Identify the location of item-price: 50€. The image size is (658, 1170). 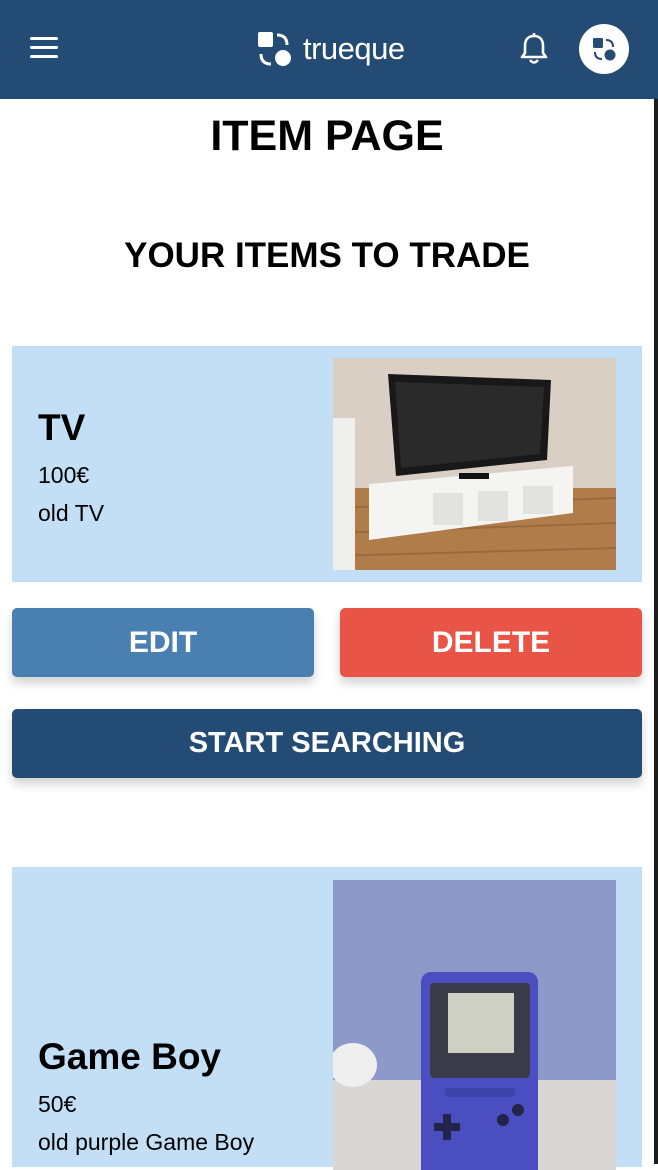
(57, 1104).